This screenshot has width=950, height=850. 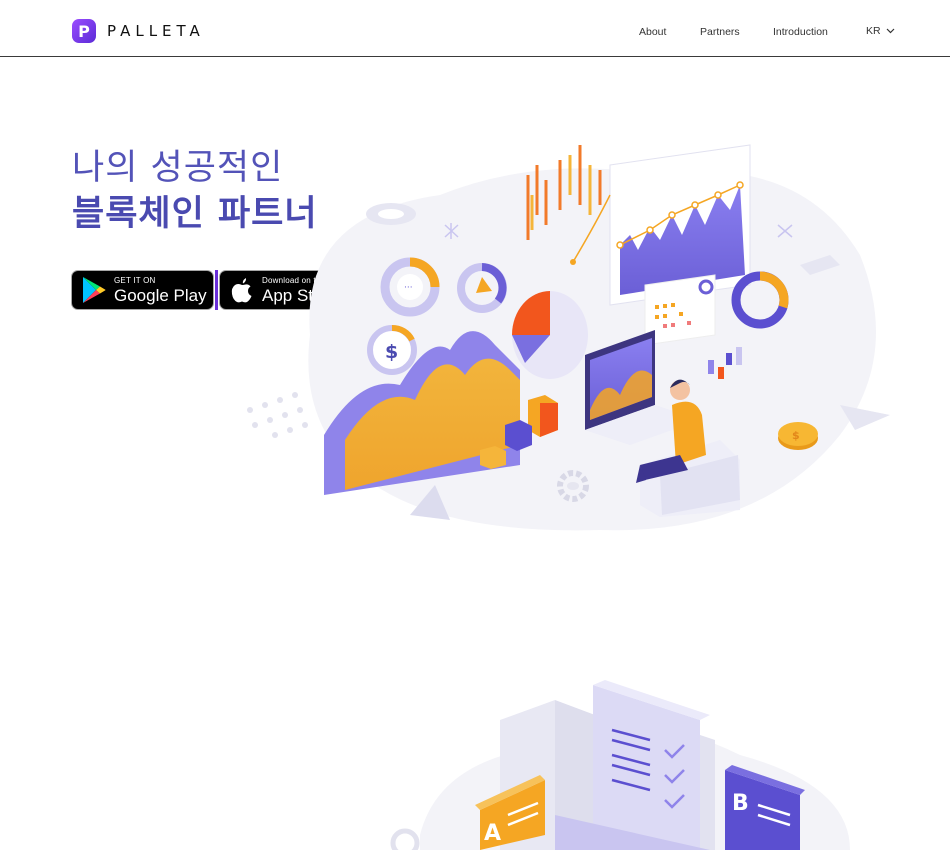 What do you see at coordinates (84, 31) in the screenshot?
I see `logo-mark-icon: P` at bounding box center [84, 31].